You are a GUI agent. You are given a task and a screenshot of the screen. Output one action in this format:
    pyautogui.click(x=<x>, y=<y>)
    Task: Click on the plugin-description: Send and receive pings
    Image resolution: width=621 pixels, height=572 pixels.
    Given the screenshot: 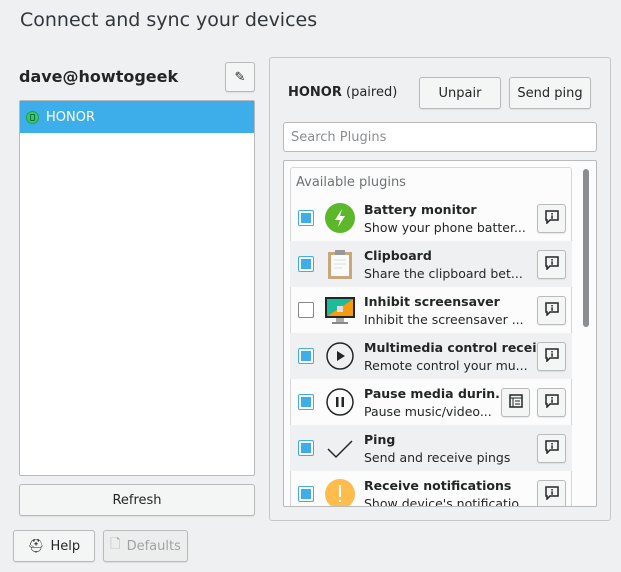 What is the action you would take?
    pyautogui.click(x=437, y=457)
    